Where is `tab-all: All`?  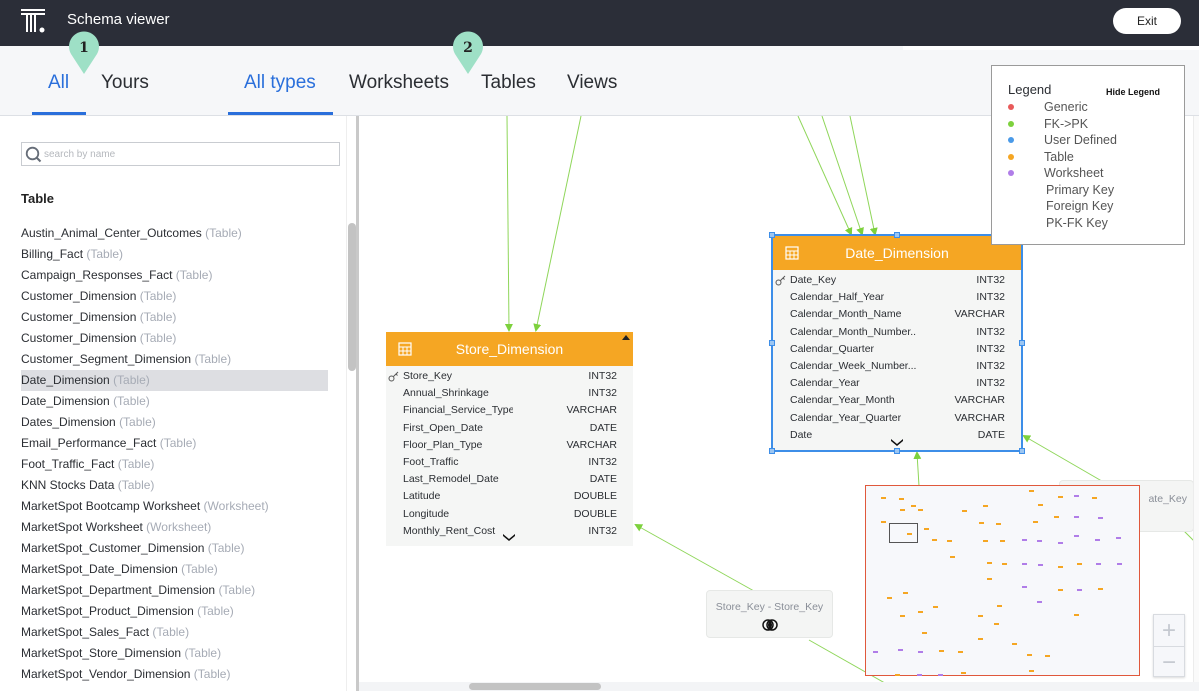 tab-all: All is located at coordinates (58, 94).